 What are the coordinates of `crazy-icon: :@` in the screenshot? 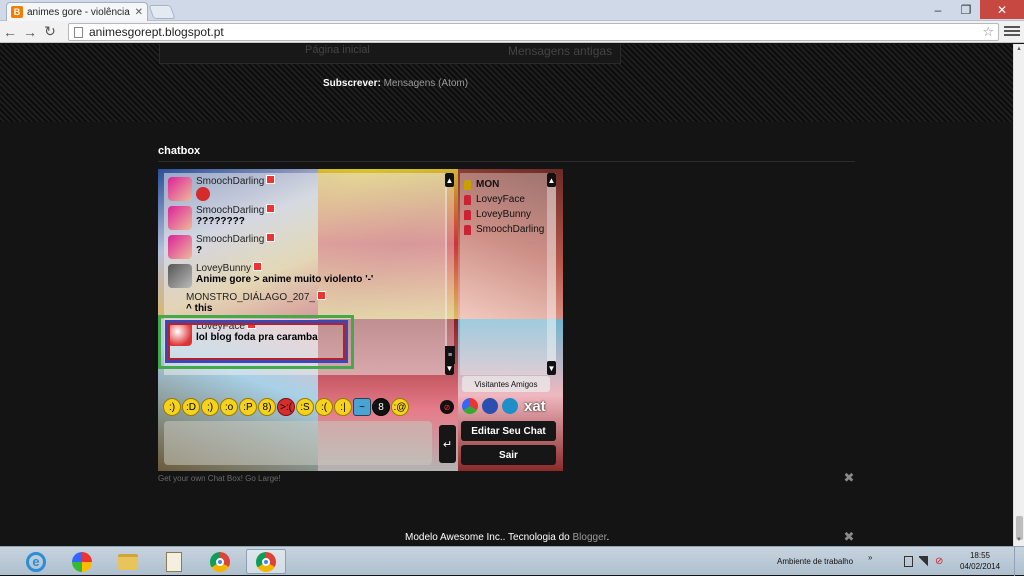 It's located at (400, 407).